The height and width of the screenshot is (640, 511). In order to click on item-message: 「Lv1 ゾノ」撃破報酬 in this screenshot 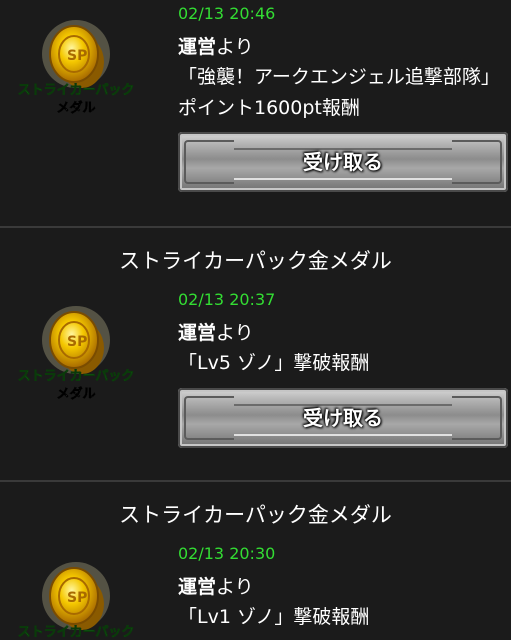, I will do `click(274, 617)`.